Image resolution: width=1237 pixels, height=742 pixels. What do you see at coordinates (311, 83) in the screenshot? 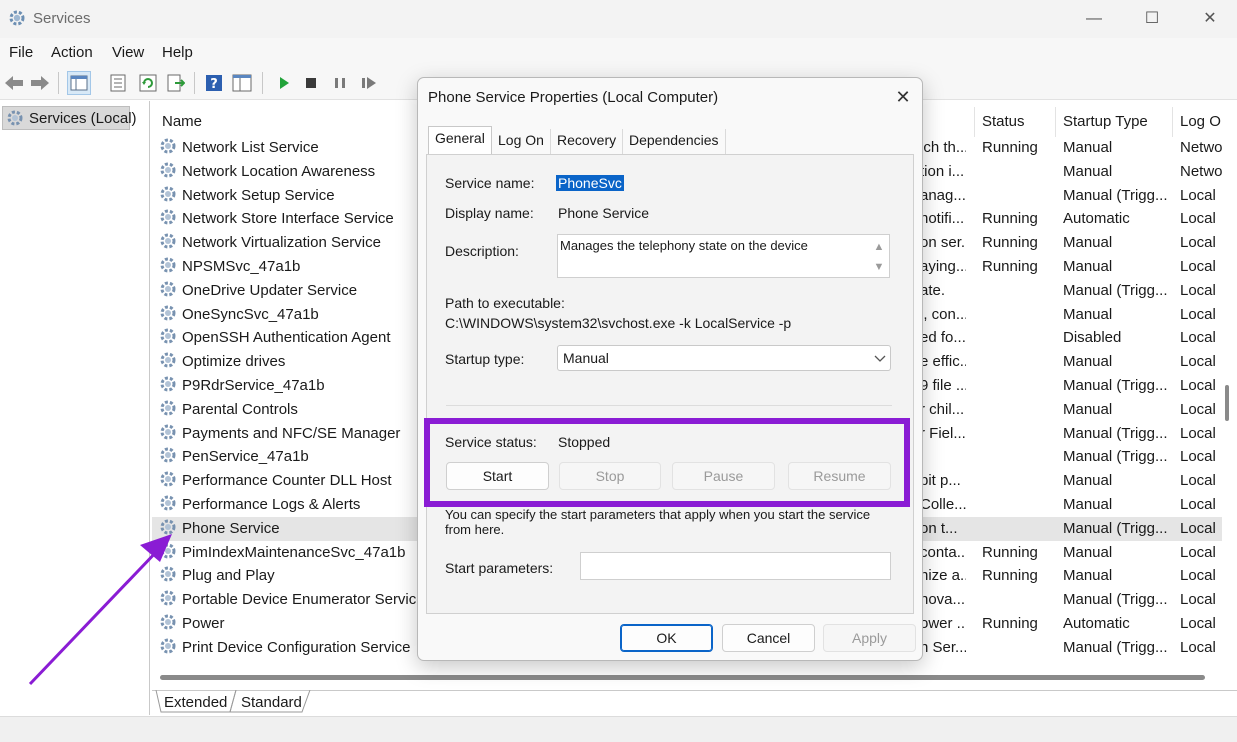
I see `stop-service-icon` at bounding box center [311, 83].